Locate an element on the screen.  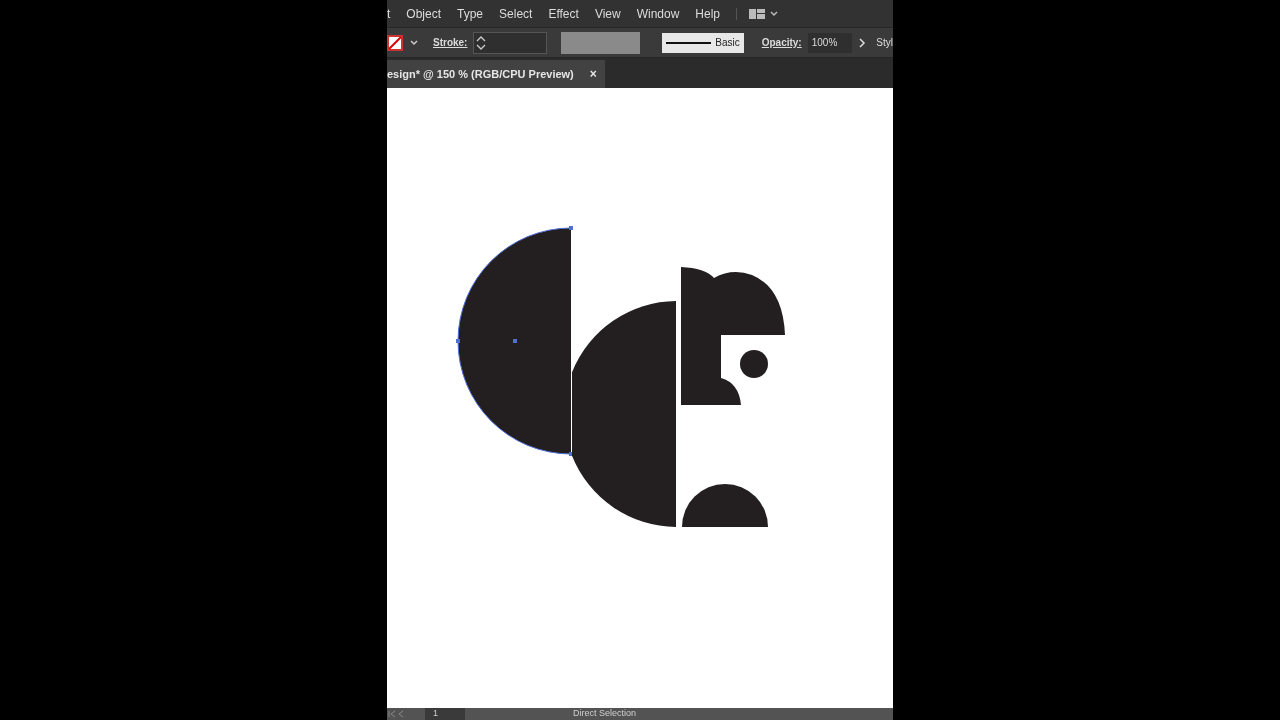
document-tab: esign* @ 150 % (RGB/CPU Preview) × is located at coordinates (496, 74).